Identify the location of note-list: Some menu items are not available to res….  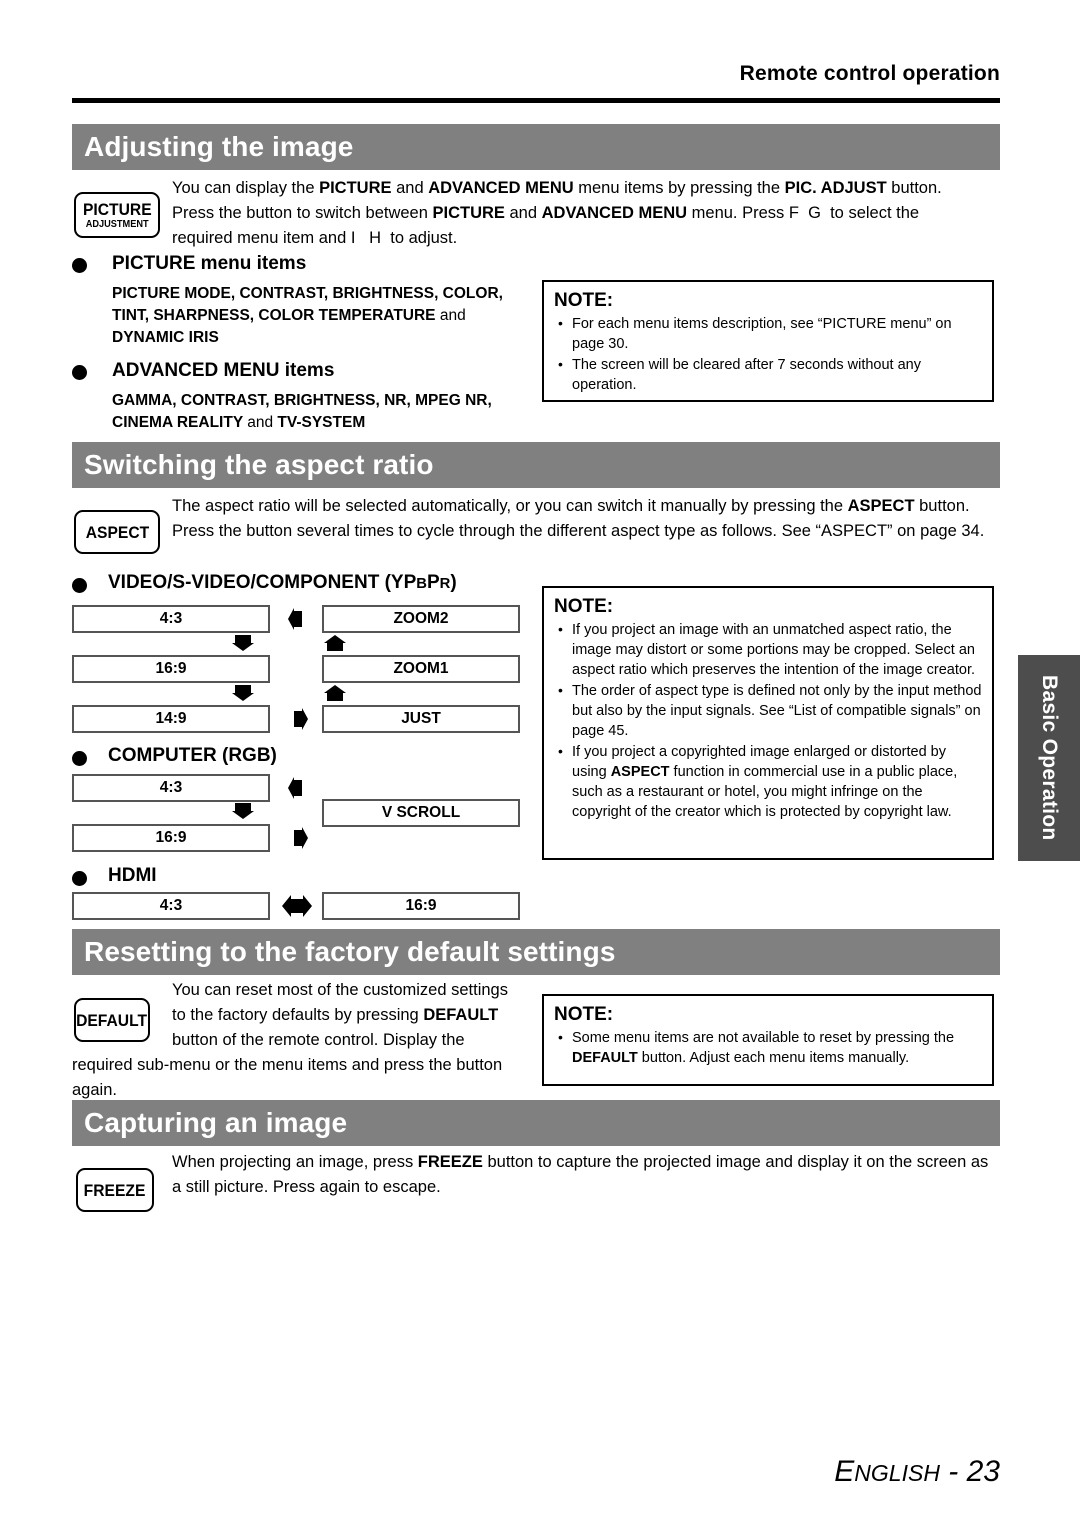
(768, 1047).